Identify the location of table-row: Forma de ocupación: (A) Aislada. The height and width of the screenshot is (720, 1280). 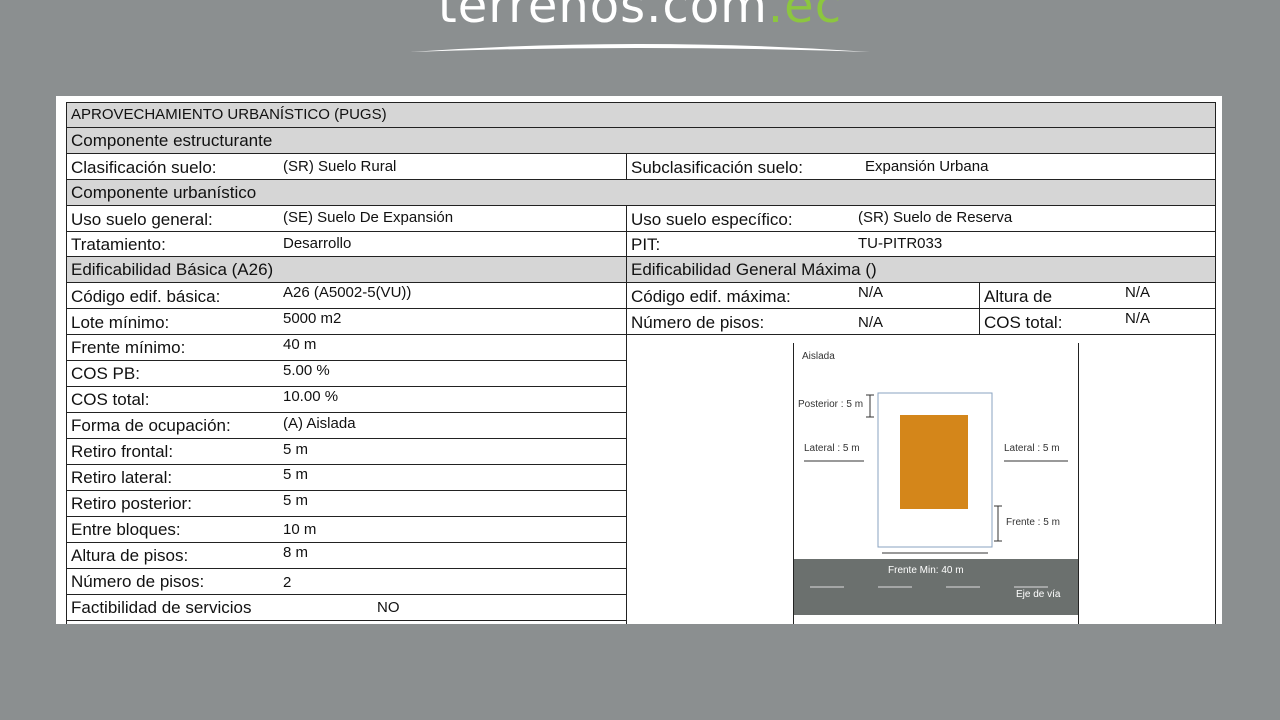
(347, 426).